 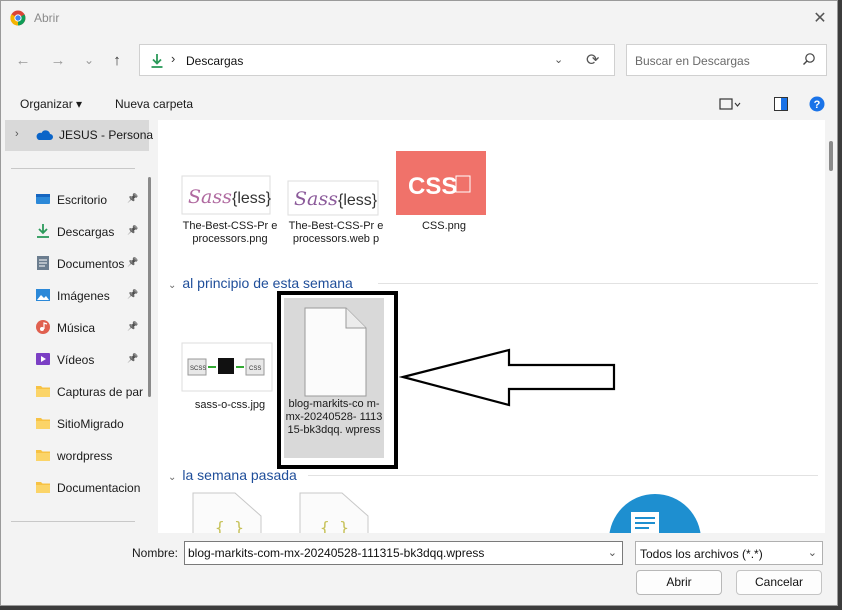 I want to click on sidebar-item-documentos: Documentos 📌, so click(x=76, y=264).